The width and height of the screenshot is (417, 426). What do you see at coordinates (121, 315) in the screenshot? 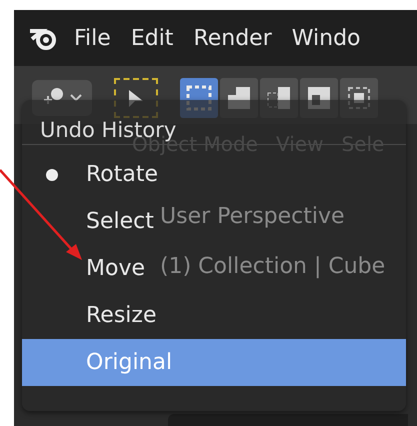
I see `undo-item: Resize` at bounding box center [121, 315].